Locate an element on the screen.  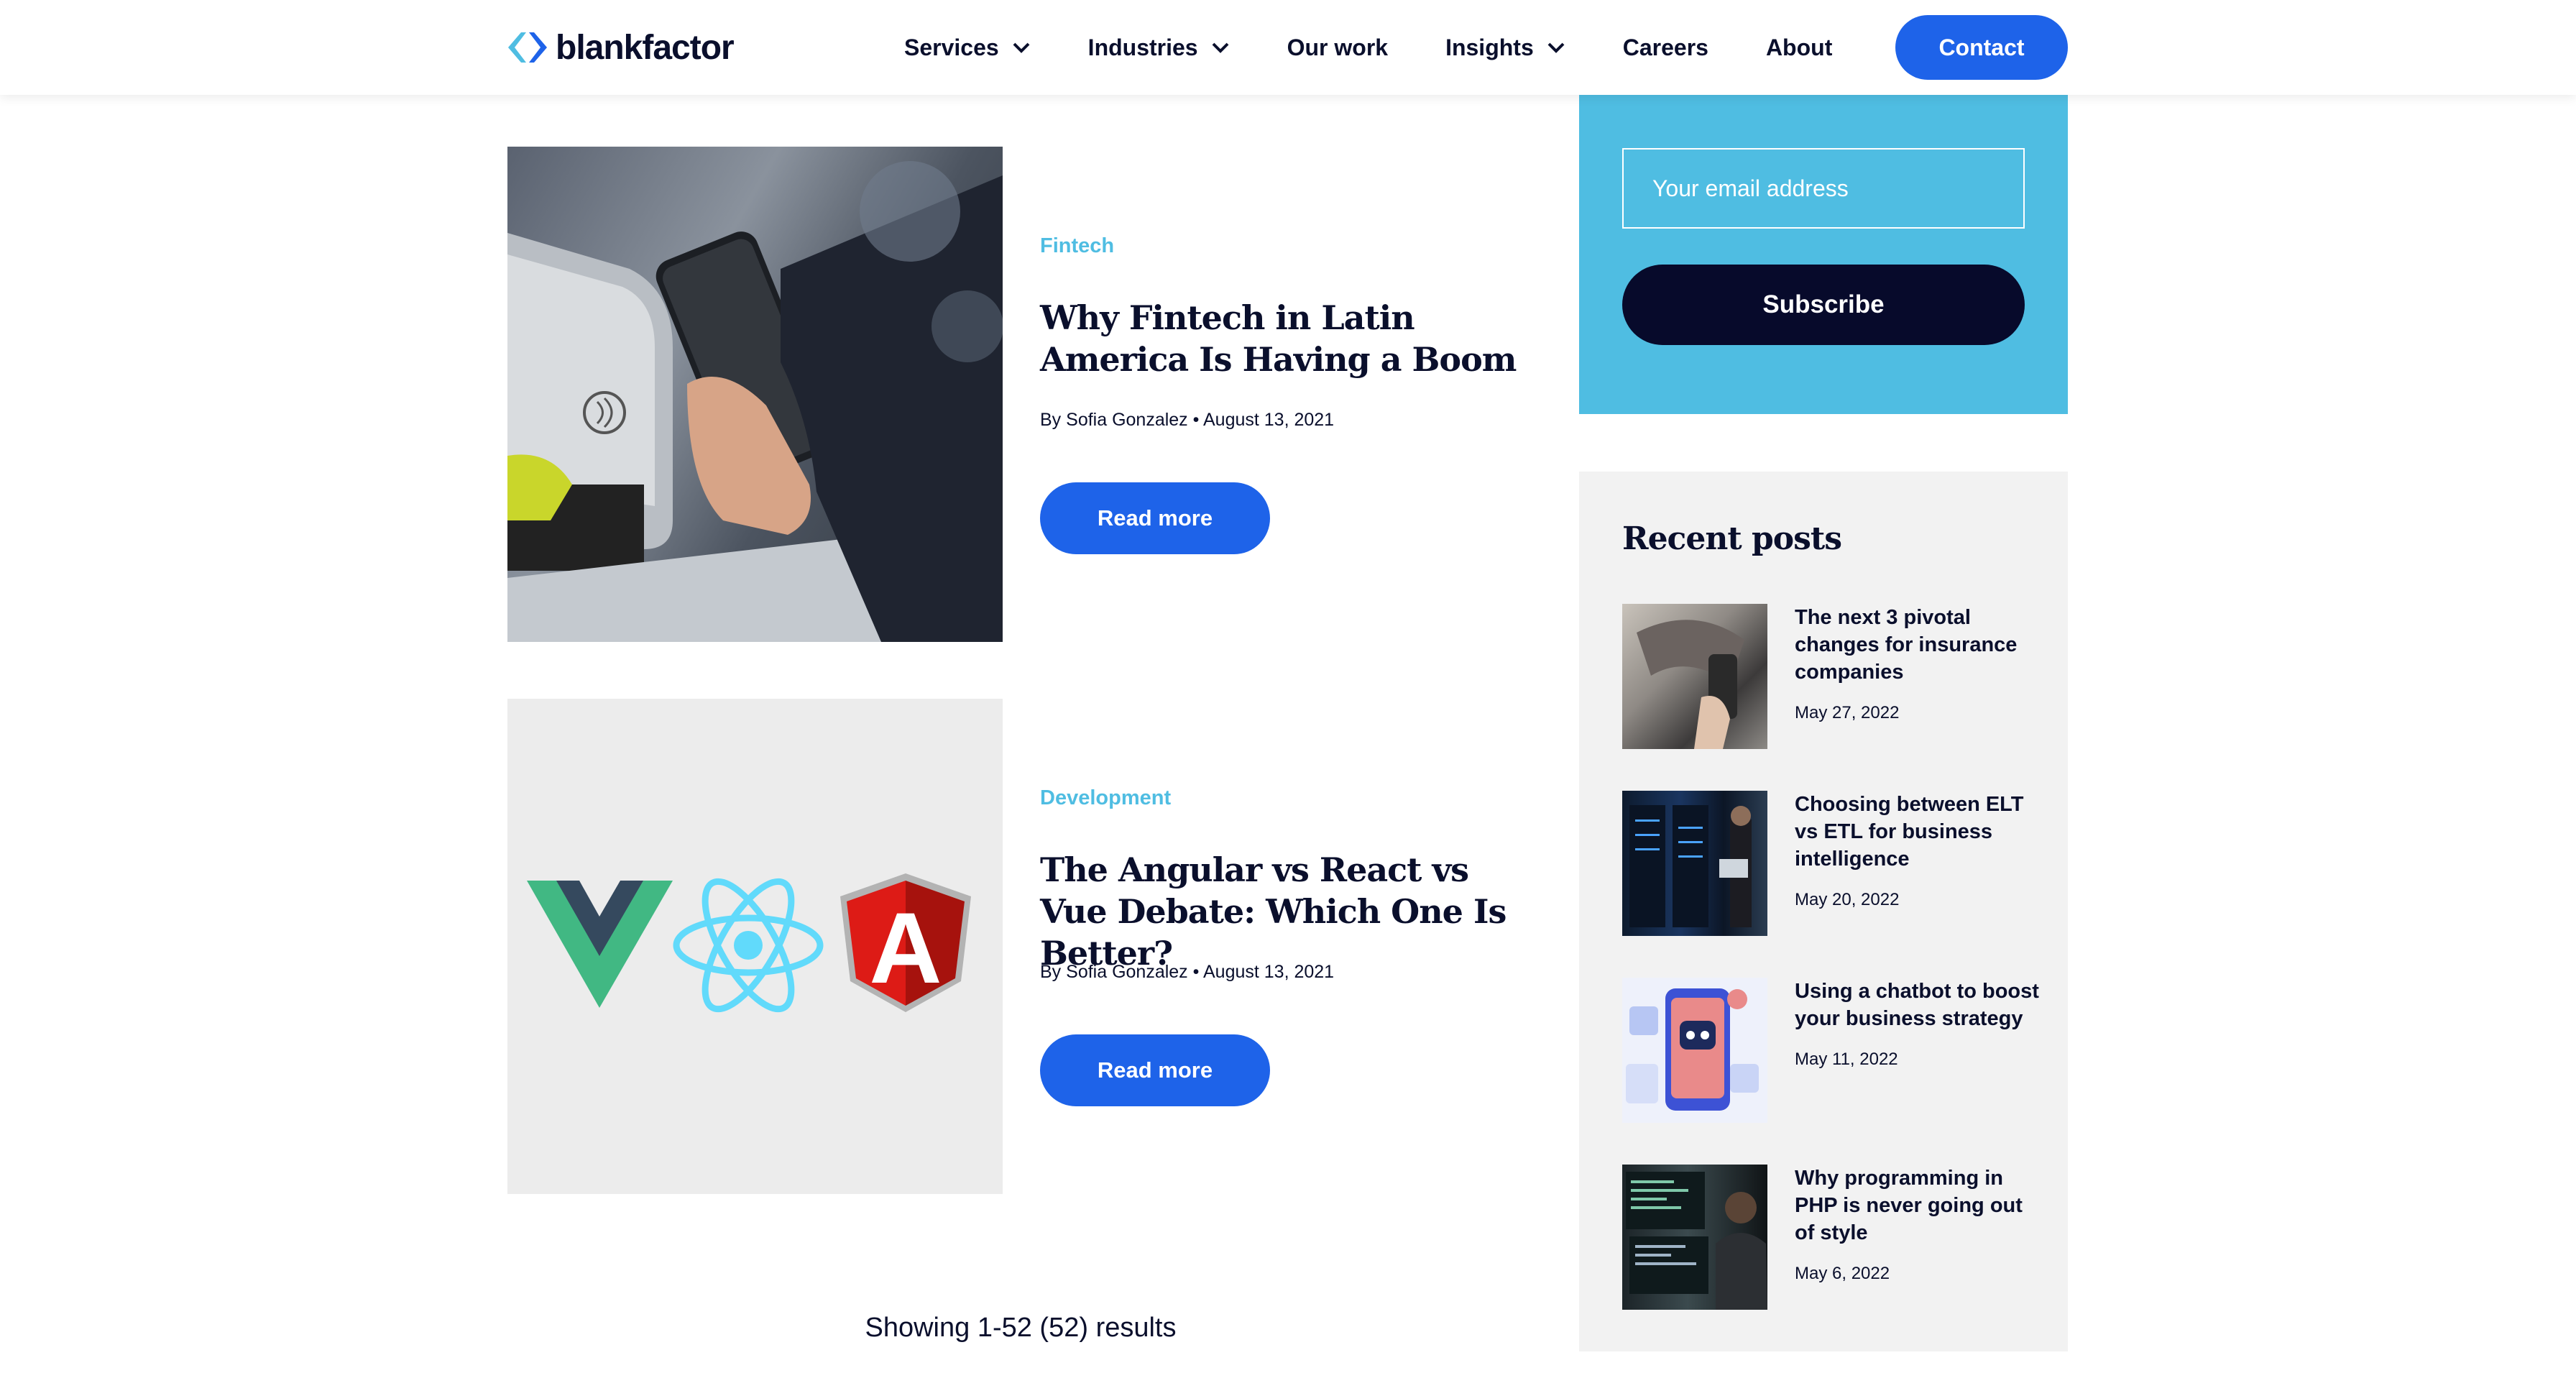
recent-posts-title: Recent posts is located at coordinates (1732, 538).